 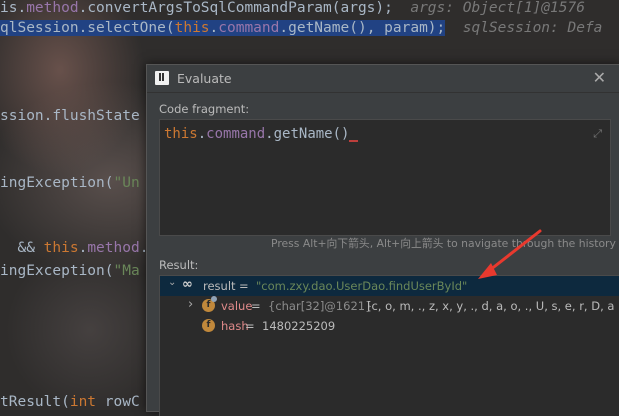 I want to click on field-icon: f, so click(x=208, y=325).